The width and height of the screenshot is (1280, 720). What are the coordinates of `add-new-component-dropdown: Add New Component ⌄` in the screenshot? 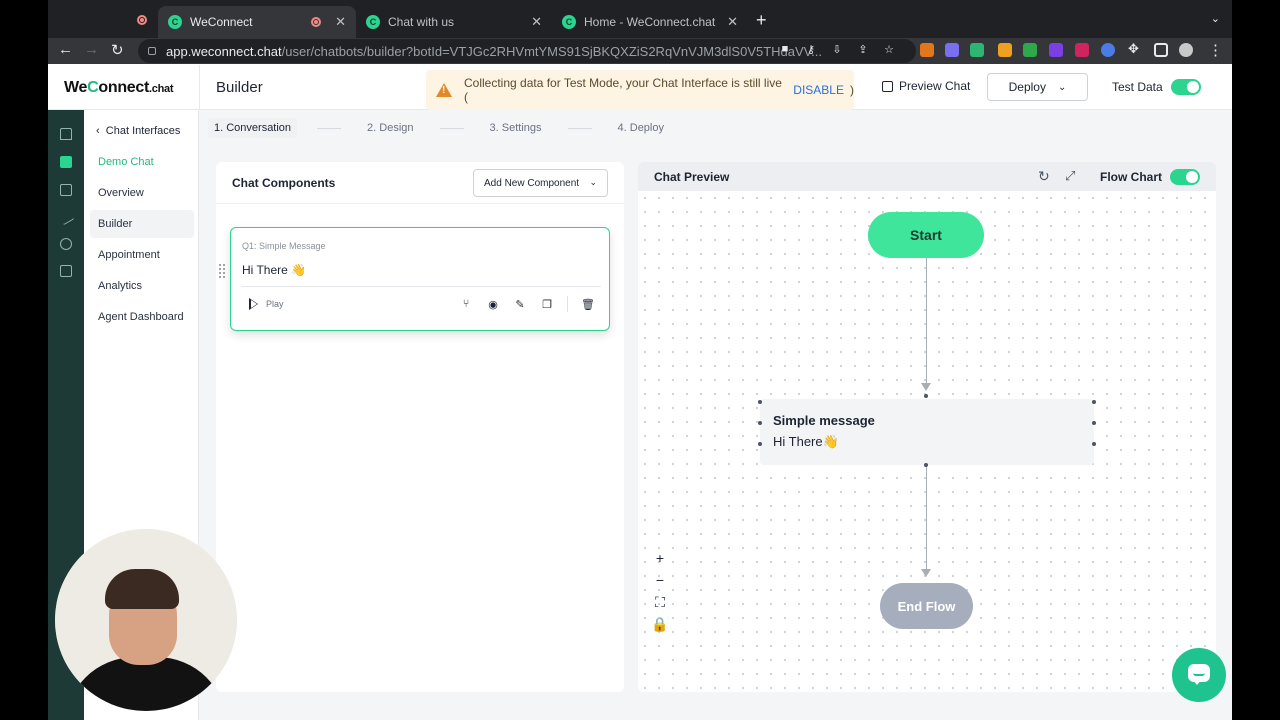 It's located at (540, 183).